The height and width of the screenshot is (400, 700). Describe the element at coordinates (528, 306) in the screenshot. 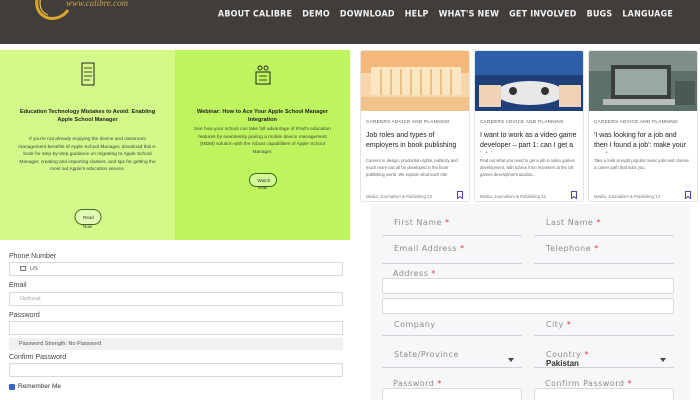

I see `address-line-2-field` at that location.